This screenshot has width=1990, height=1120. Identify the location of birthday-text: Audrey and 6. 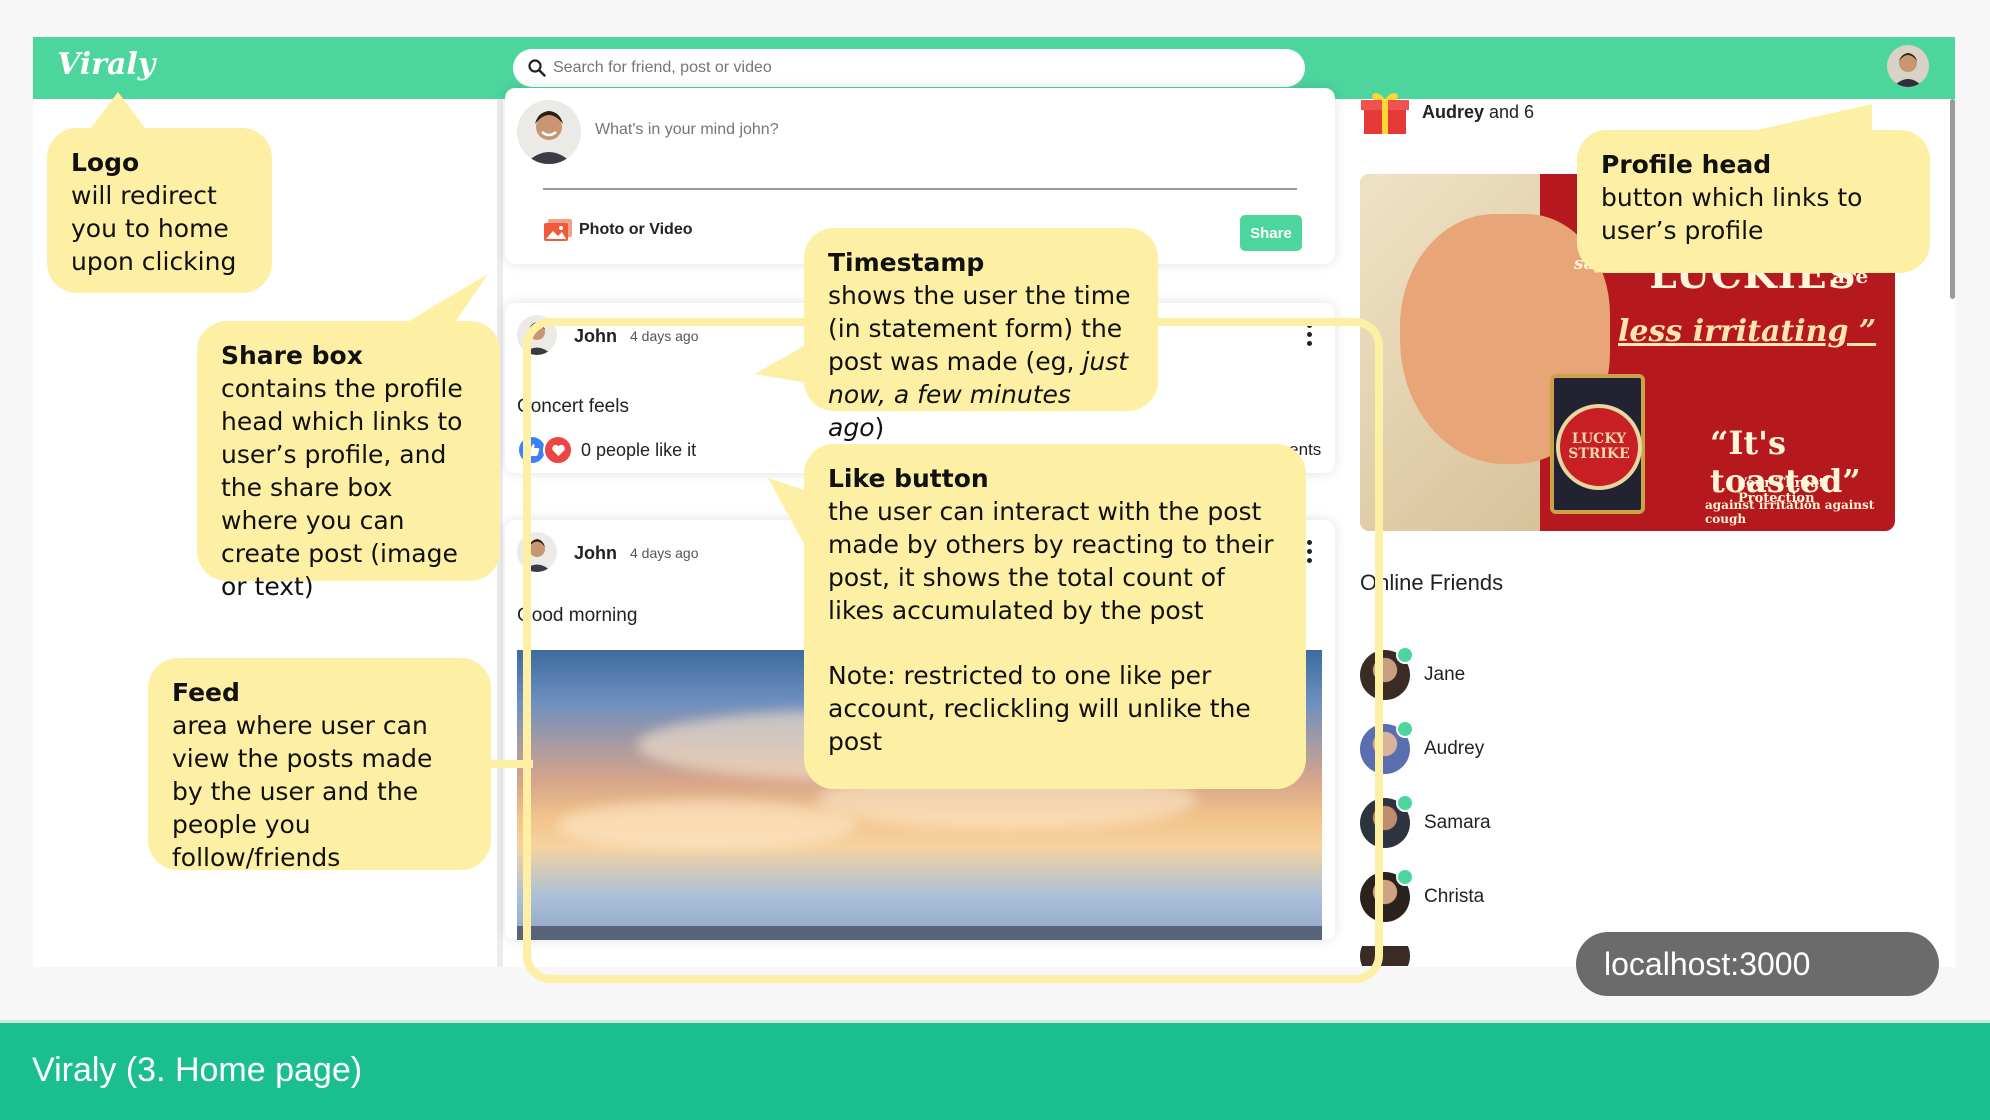
(1478, 111).